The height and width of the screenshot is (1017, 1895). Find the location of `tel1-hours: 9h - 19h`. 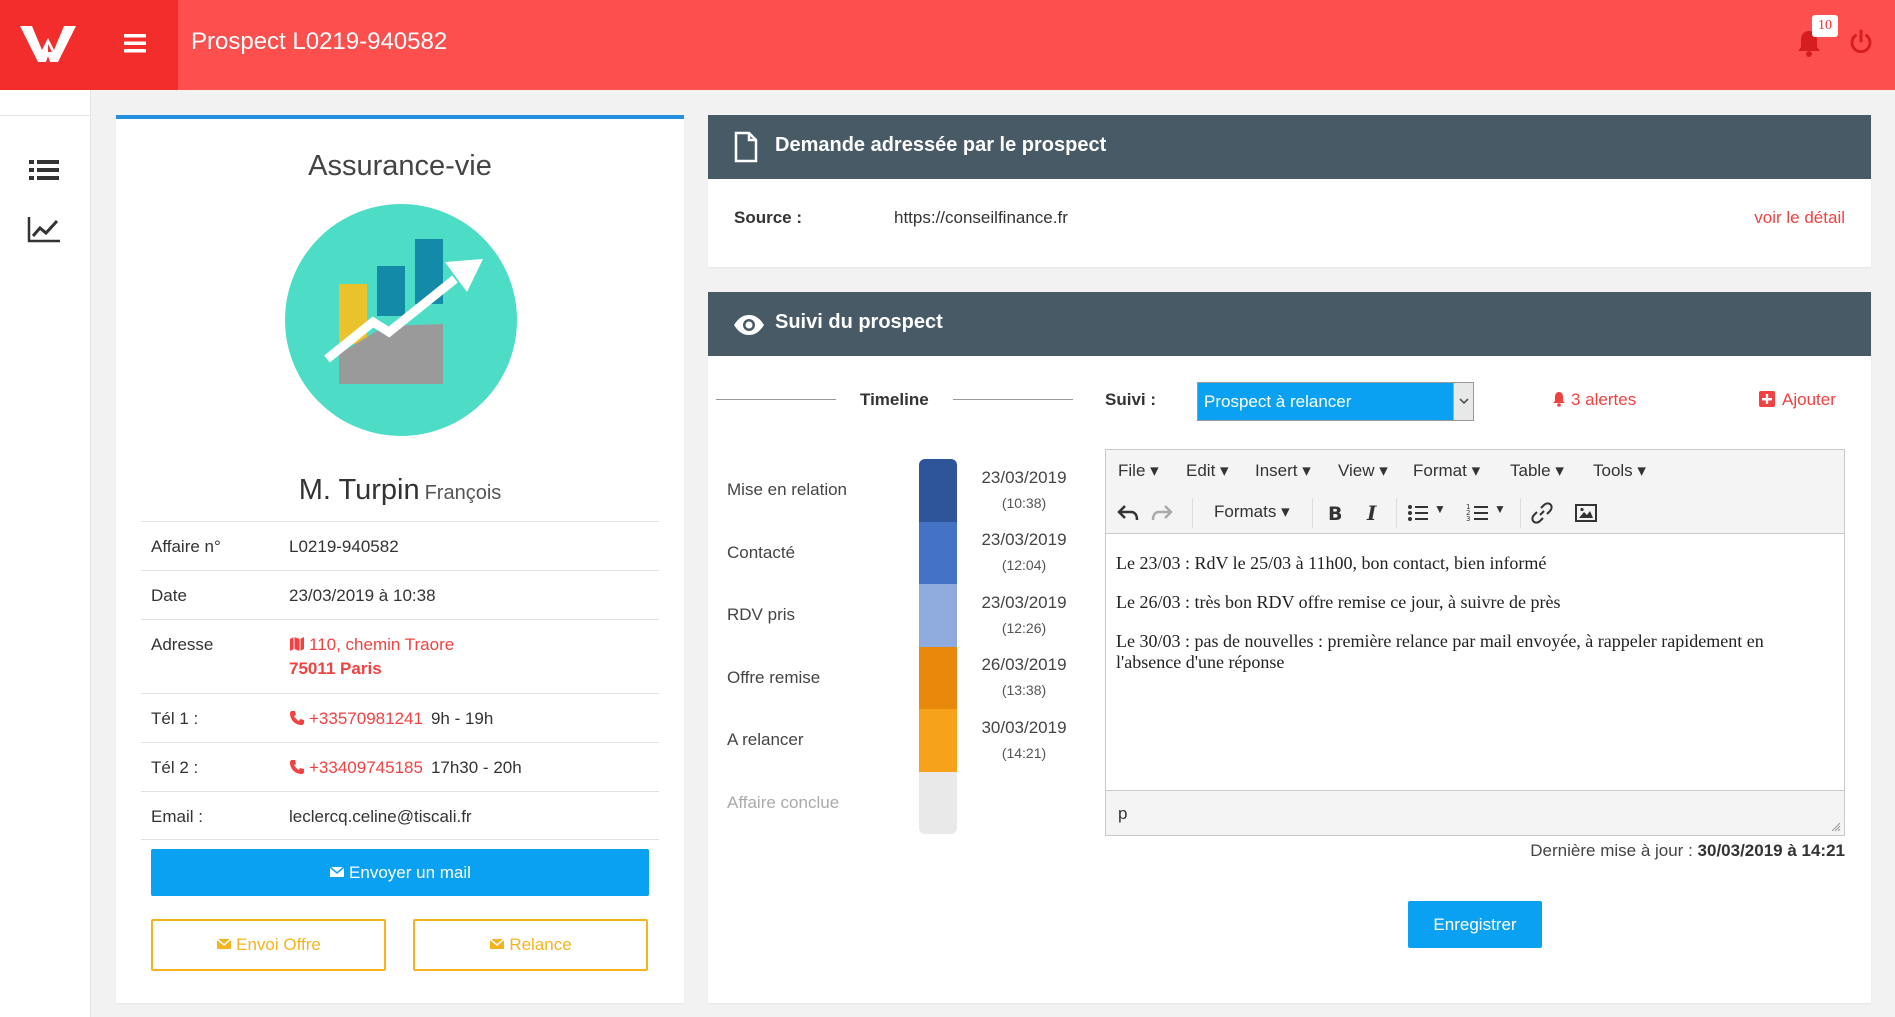

tel1-hours: 9h - 19h is located at coordinates (462, 718).